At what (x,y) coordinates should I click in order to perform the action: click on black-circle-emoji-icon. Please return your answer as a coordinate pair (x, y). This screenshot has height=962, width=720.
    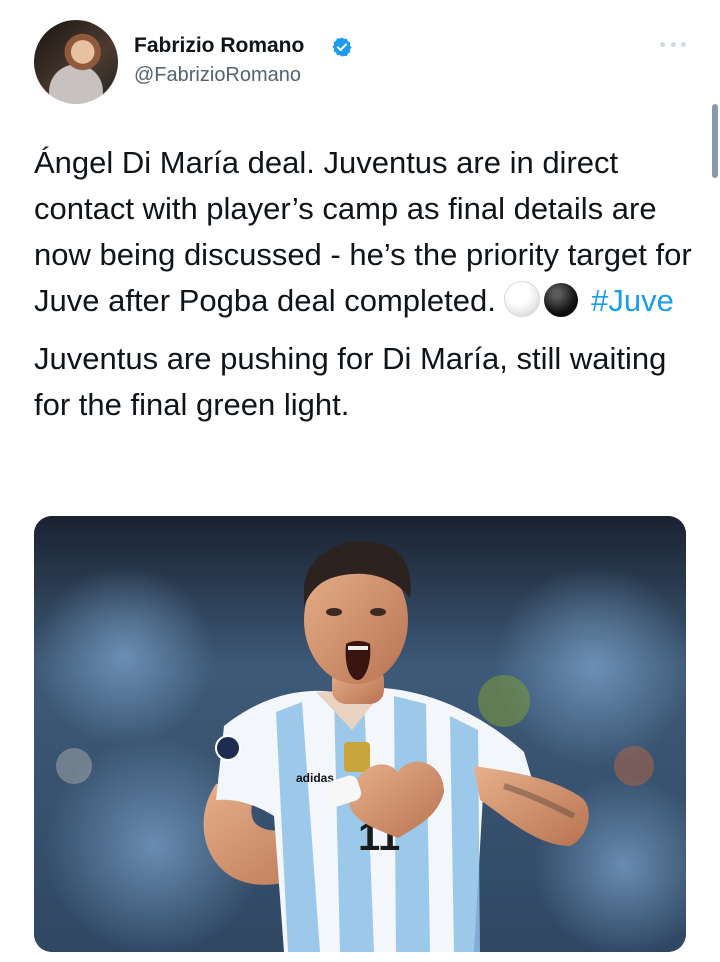
    Looking at the image, I should click on (561, 300).